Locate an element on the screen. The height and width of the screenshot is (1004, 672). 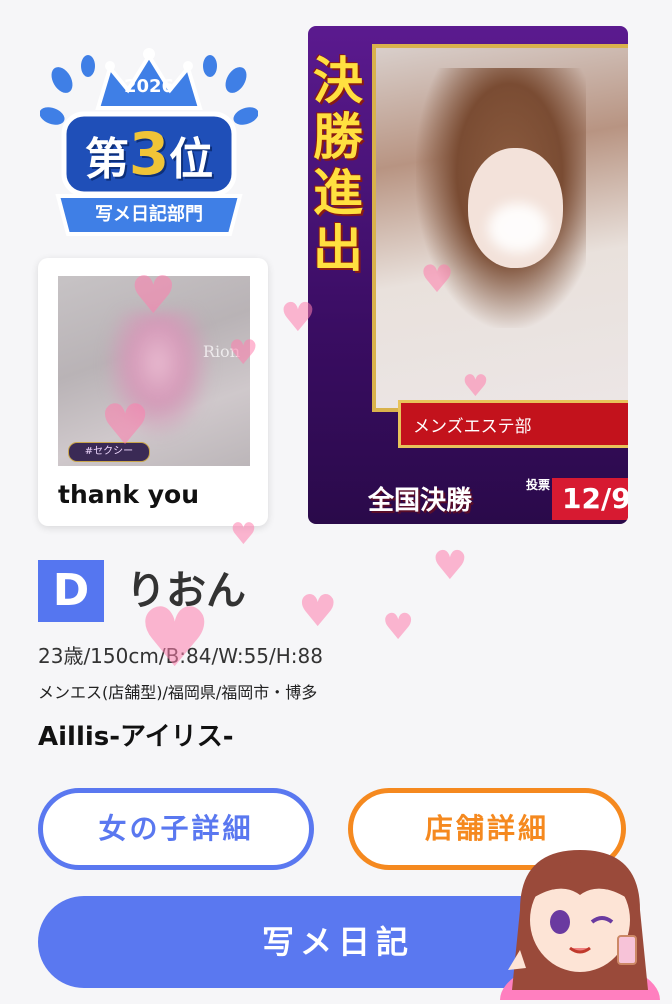
badge-rank-suffix: 位 is located at coordinates (191, 159).